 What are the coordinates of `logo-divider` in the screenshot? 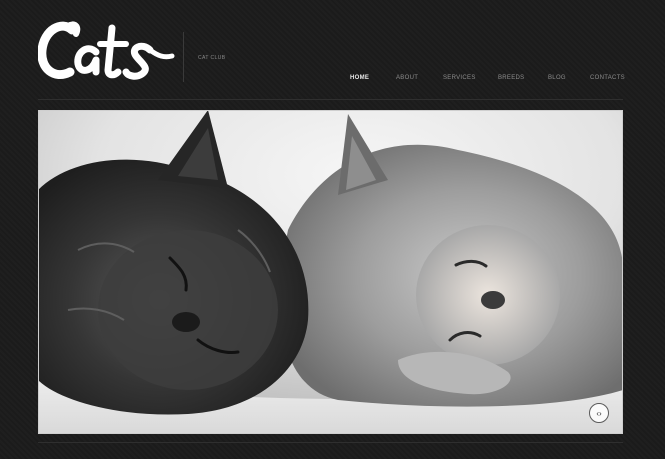 It's located at (183, 57).